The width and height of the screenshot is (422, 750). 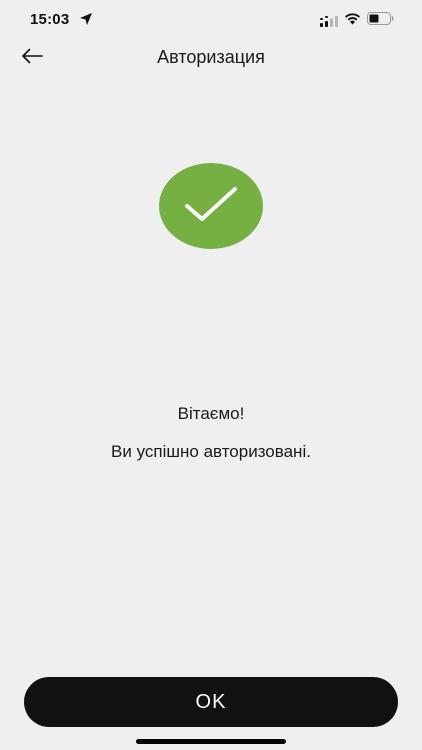 What do you see at coordinates (211, 451) in the screenshot?
I see `success-message: Ви успішно авторизовані.` at bounding box center [211, 451].